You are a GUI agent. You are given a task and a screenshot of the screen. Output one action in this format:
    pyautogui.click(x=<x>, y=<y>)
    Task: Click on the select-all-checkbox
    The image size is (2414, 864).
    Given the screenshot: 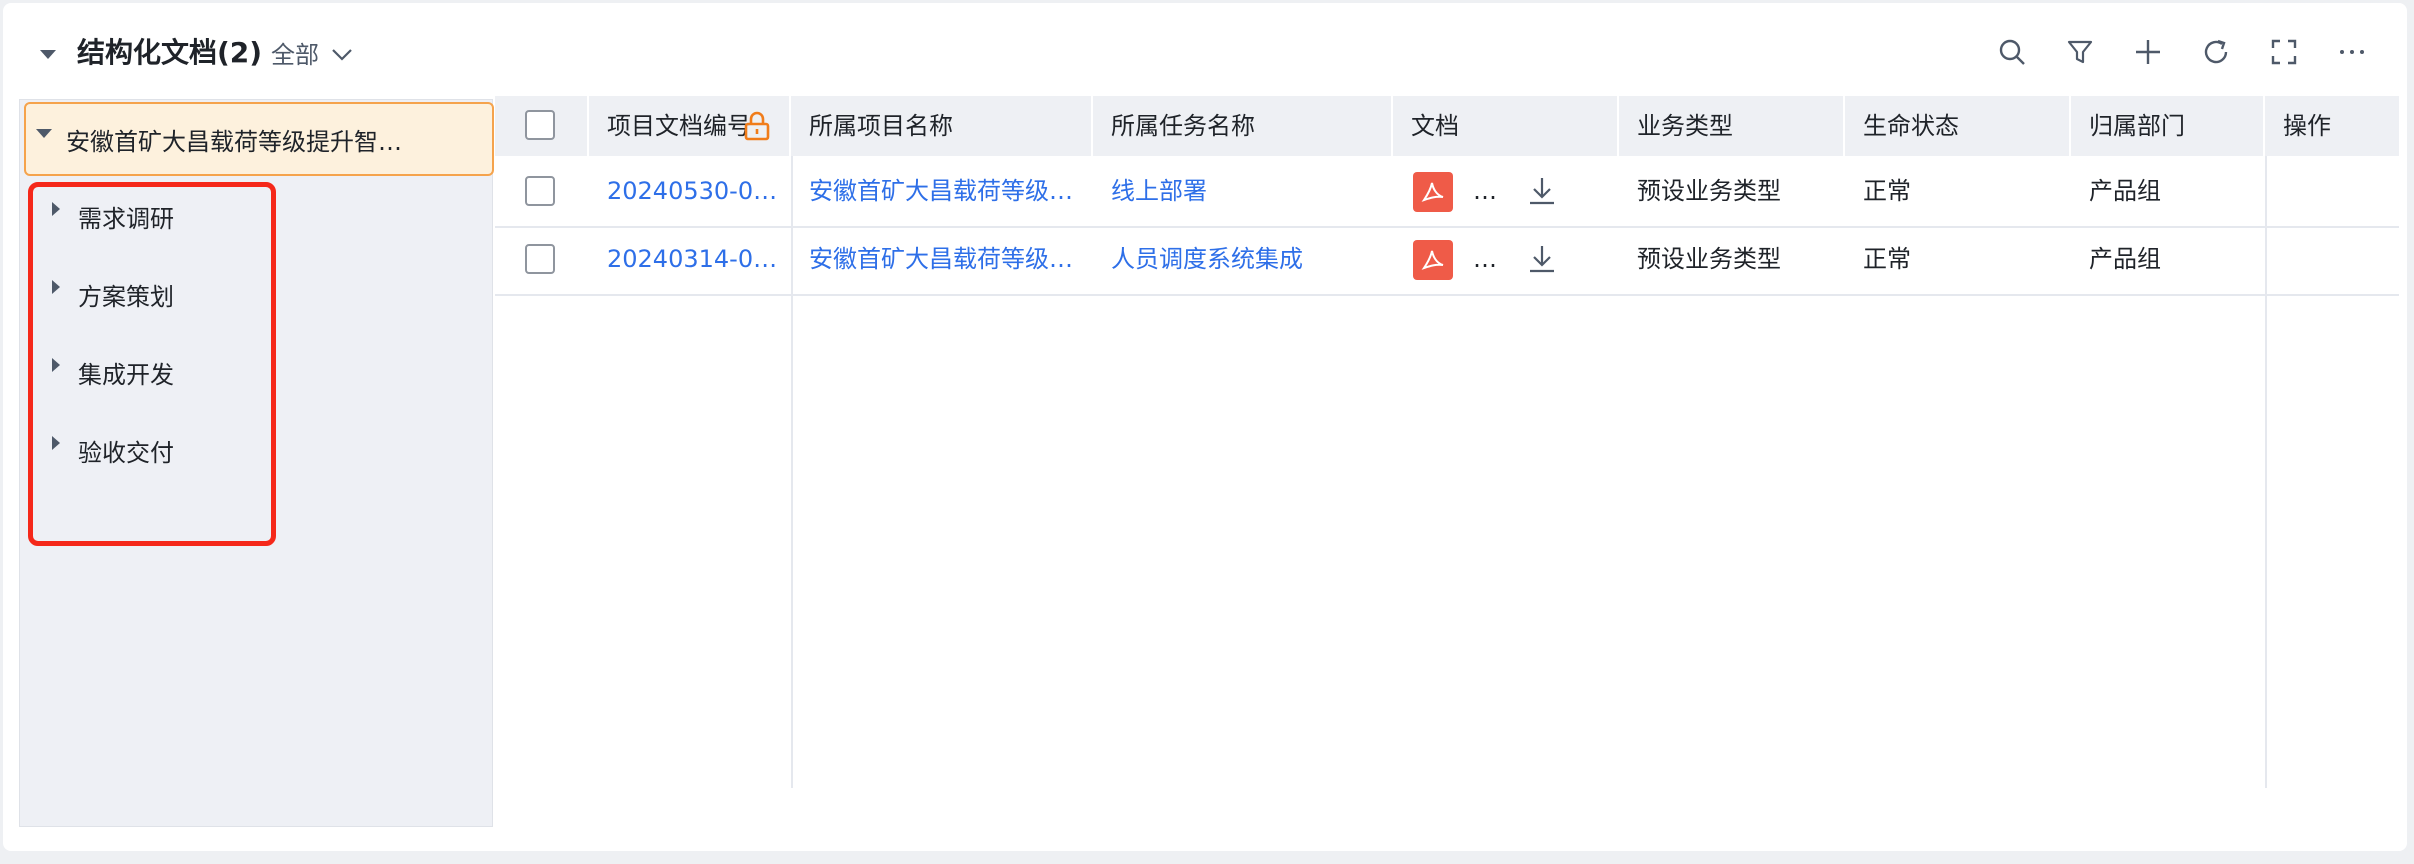 What is the action you would take?
    pyautogui.click(x=540, y=125)
    